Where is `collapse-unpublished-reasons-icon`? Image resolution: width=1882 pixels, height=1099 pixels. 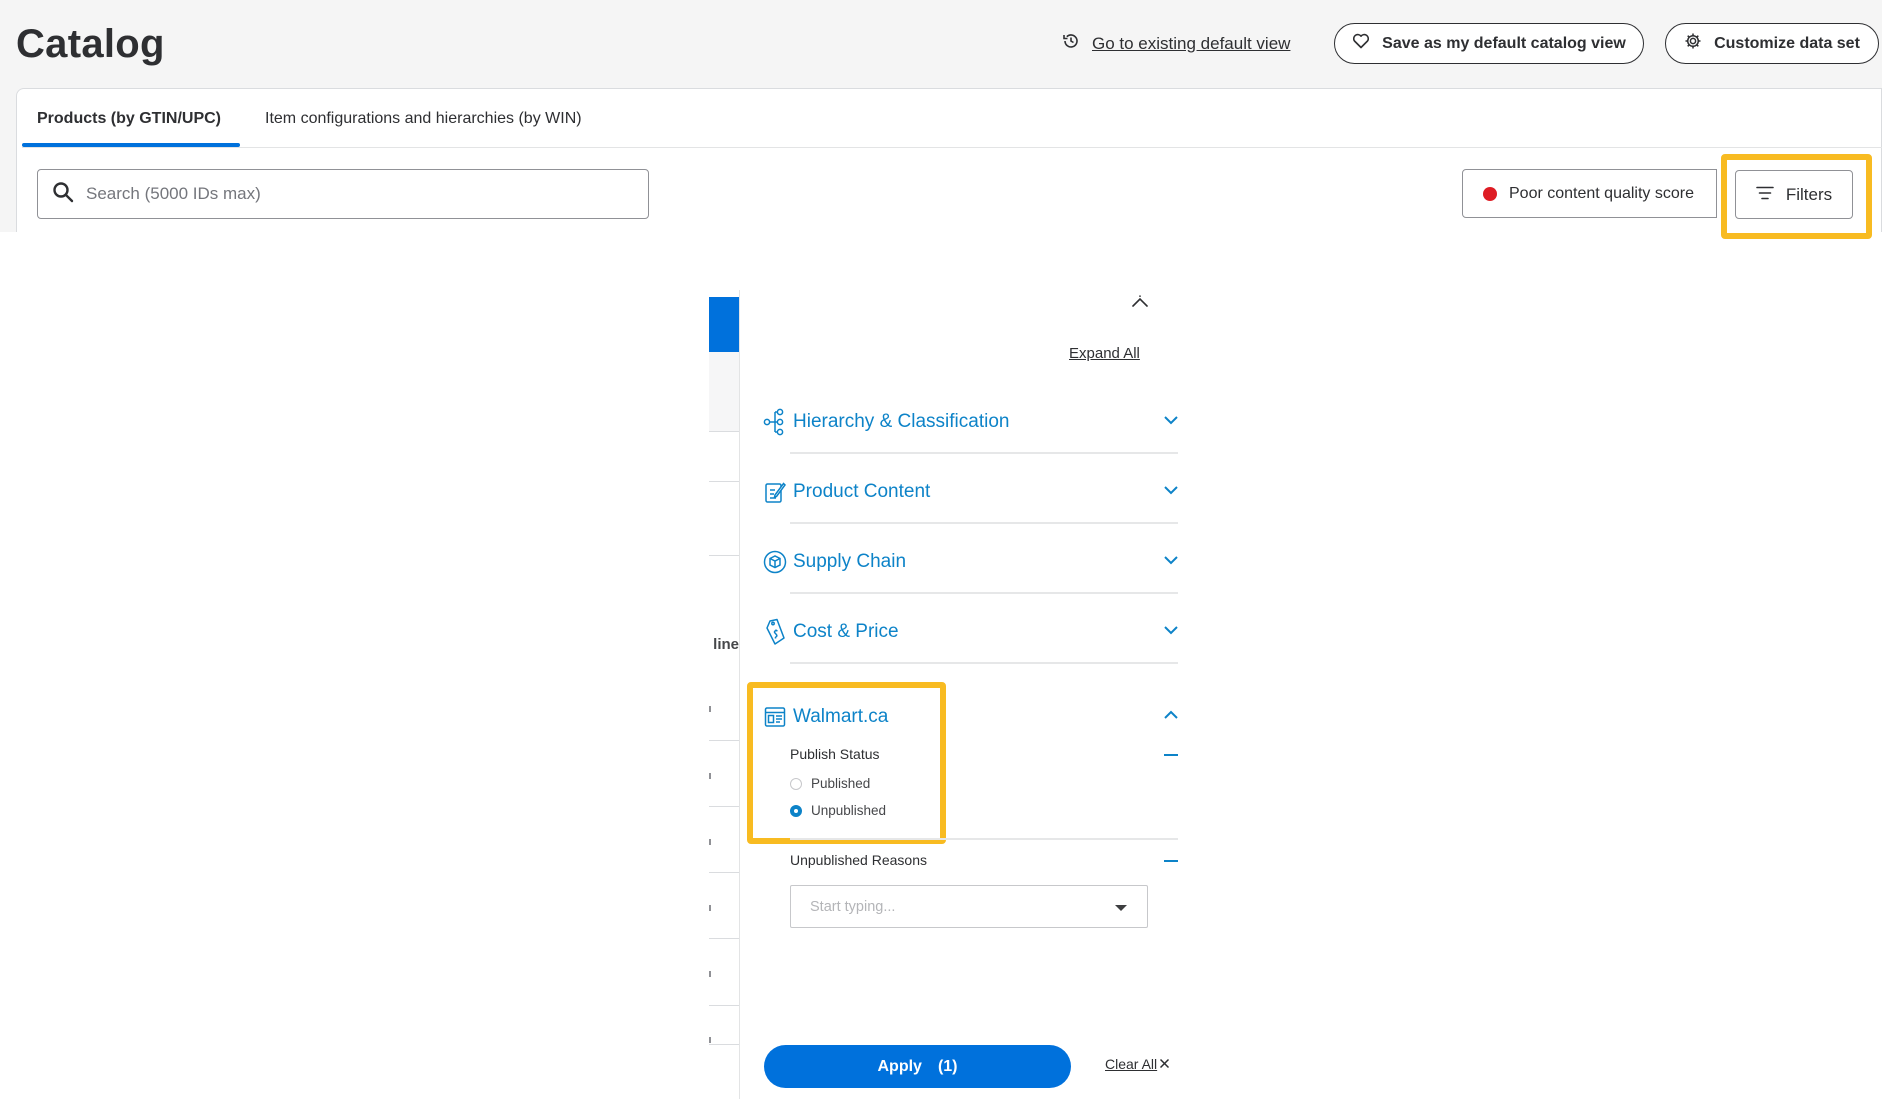
collapse-unpublished-reasons-icon is located at coordinates (1171, 861).